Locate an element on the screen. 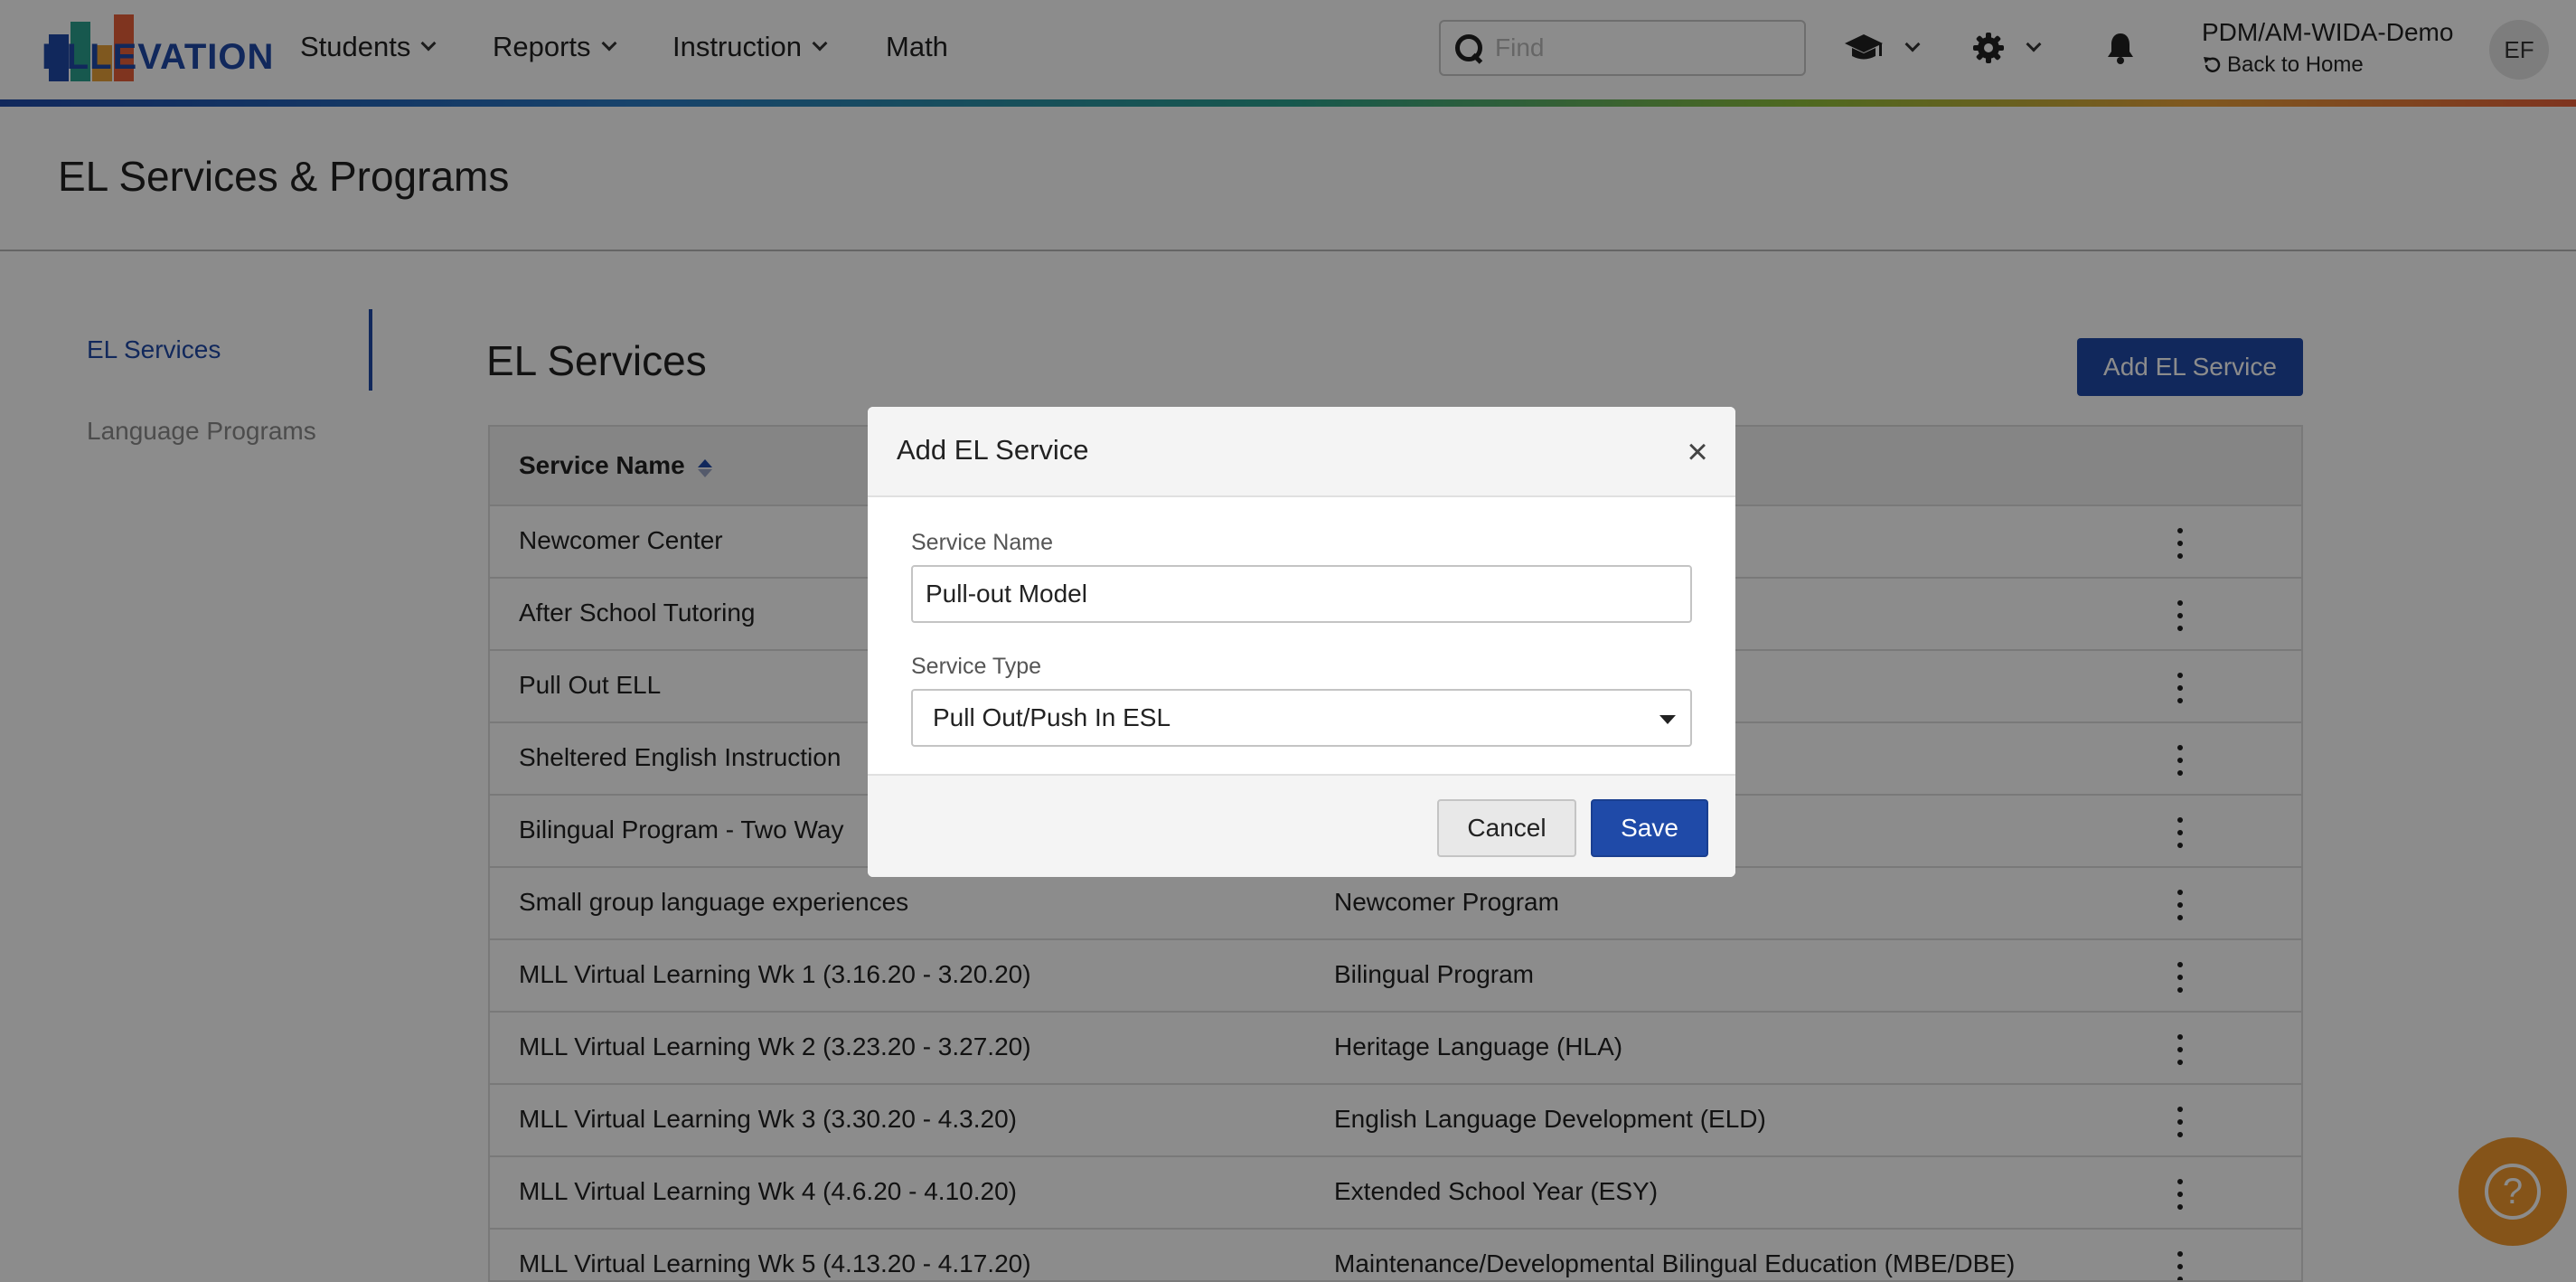  close-icon: × is located at coordinates (1698, 452).